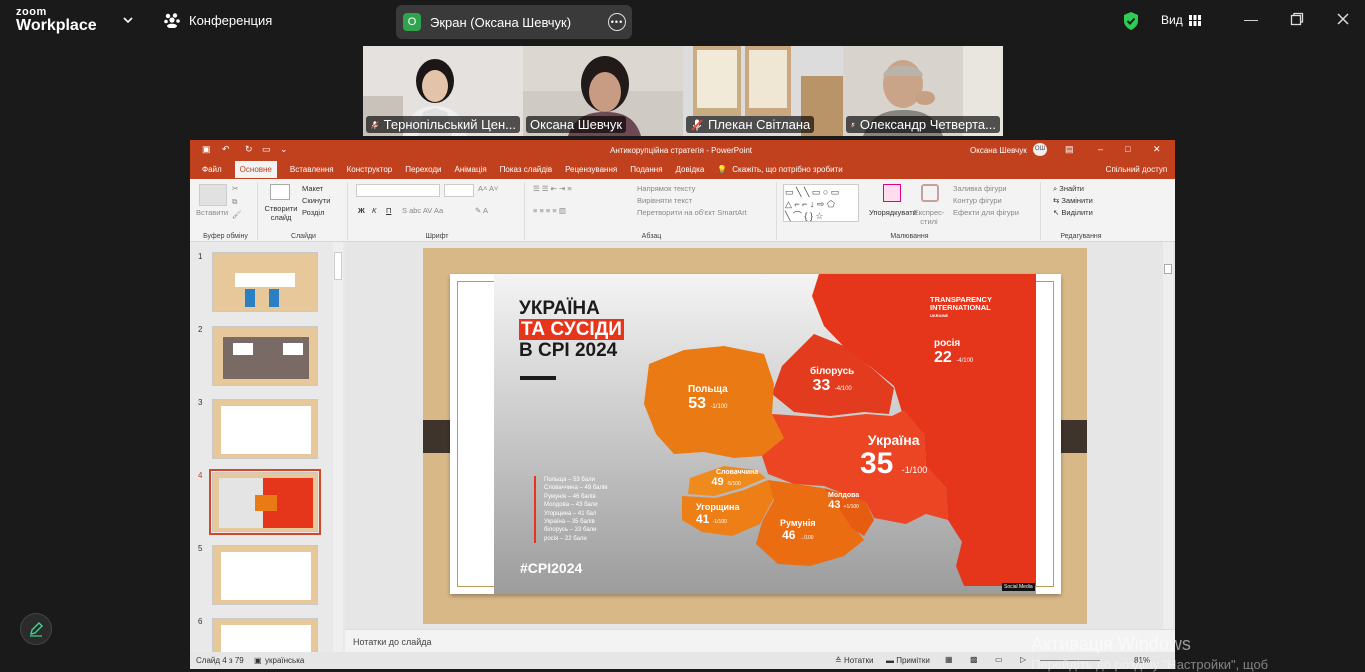 This screenshot has width=1365, height=672. What do you see at coordinates (1073, 200) in the screenshot?
I see `replace-button: ⇆ Замінити` at bounding box center [1073, 200].